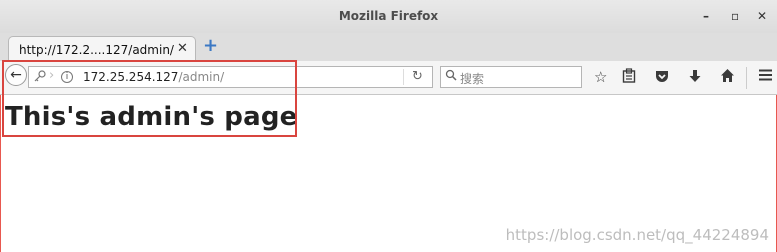  Describe the element at coordinates (706, 16) in the screenshot. I see `minimize-icon: –` at that location.